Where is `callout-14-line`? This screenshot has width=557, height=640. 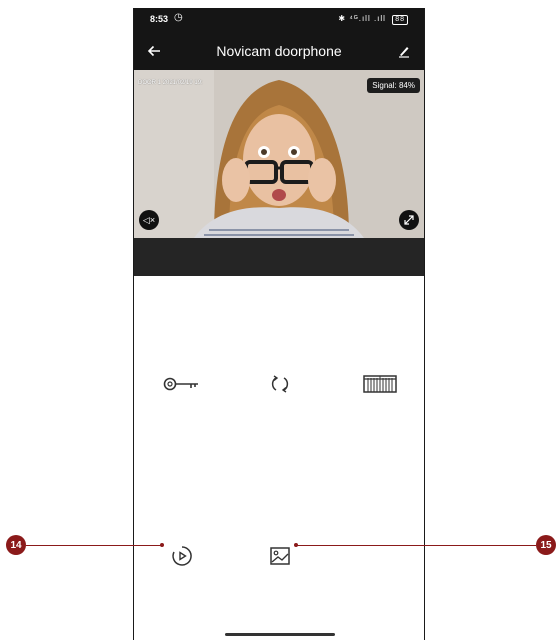 callout-14-line is located at coordinates (93, 545).